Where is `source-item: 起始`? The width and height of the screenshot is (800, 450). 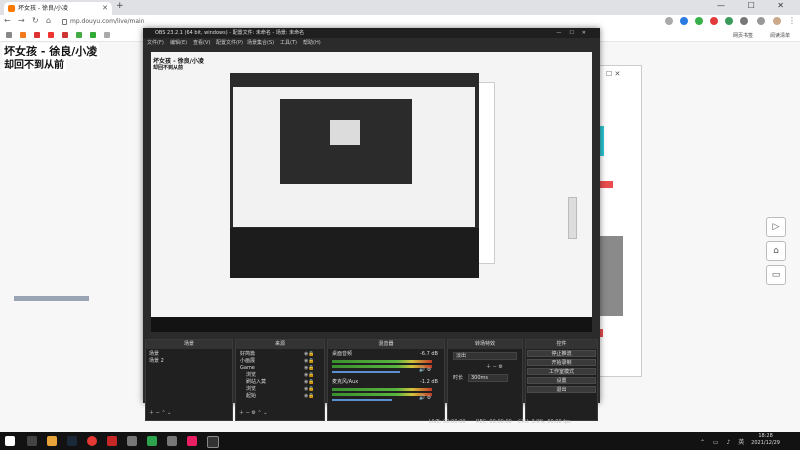 source-item: 起始 is located at coordinates (251, 396).